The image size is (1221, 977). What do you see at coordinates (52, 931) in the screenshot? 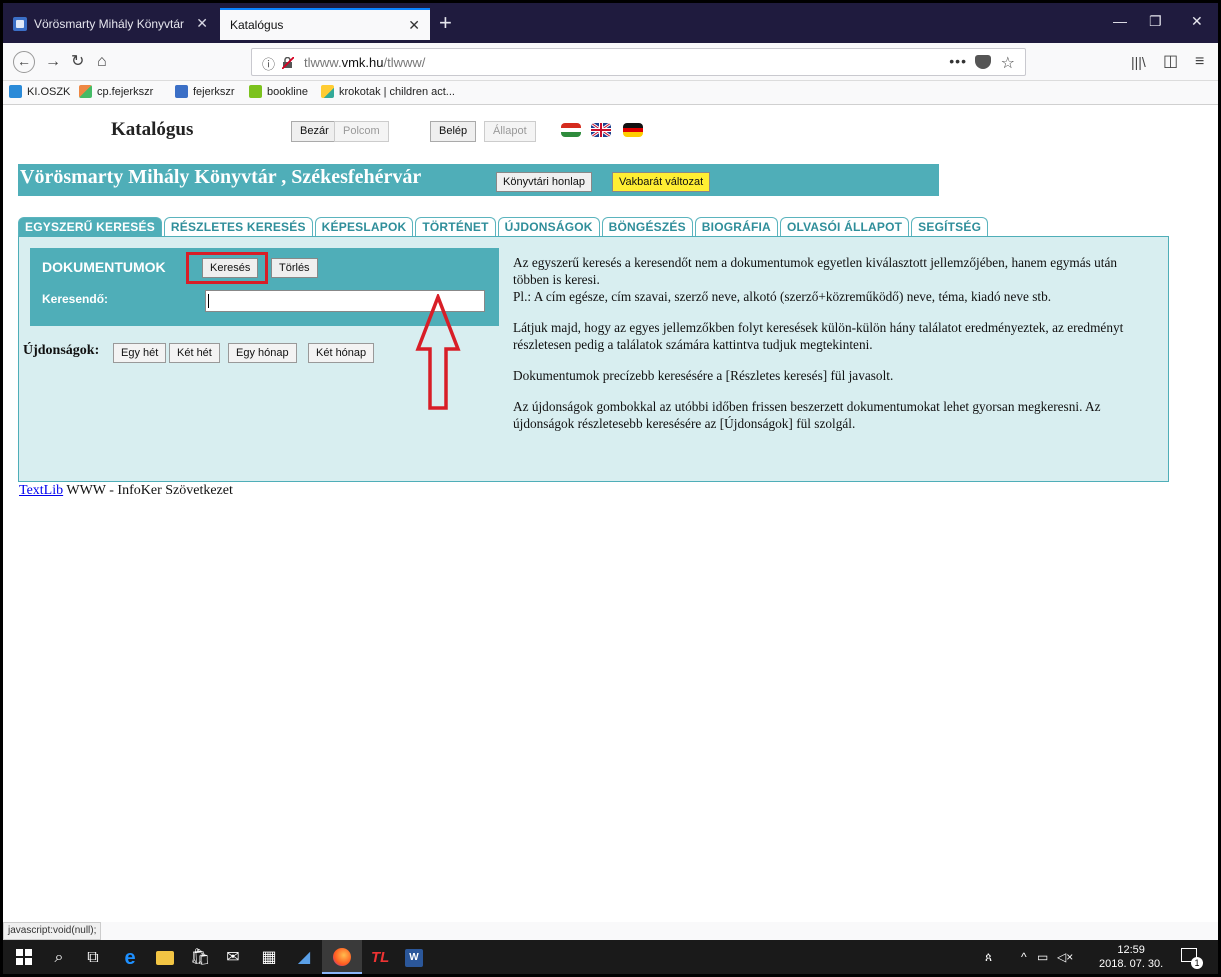
I see `status-bar: javascript:void(null);` at bounding box center [52, 931].